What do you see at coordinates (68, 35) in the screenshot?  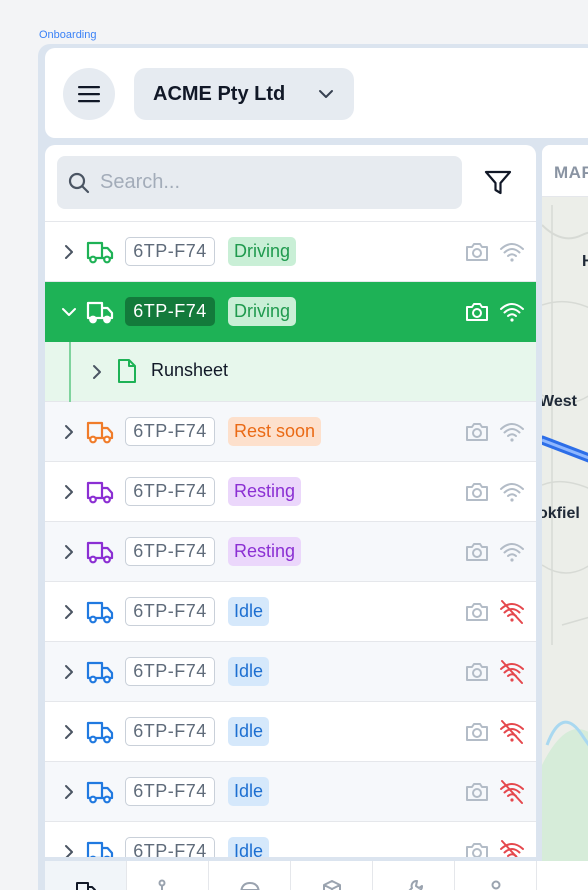 I see `frame-label: Onboarding` at bounding box center [68, 35].